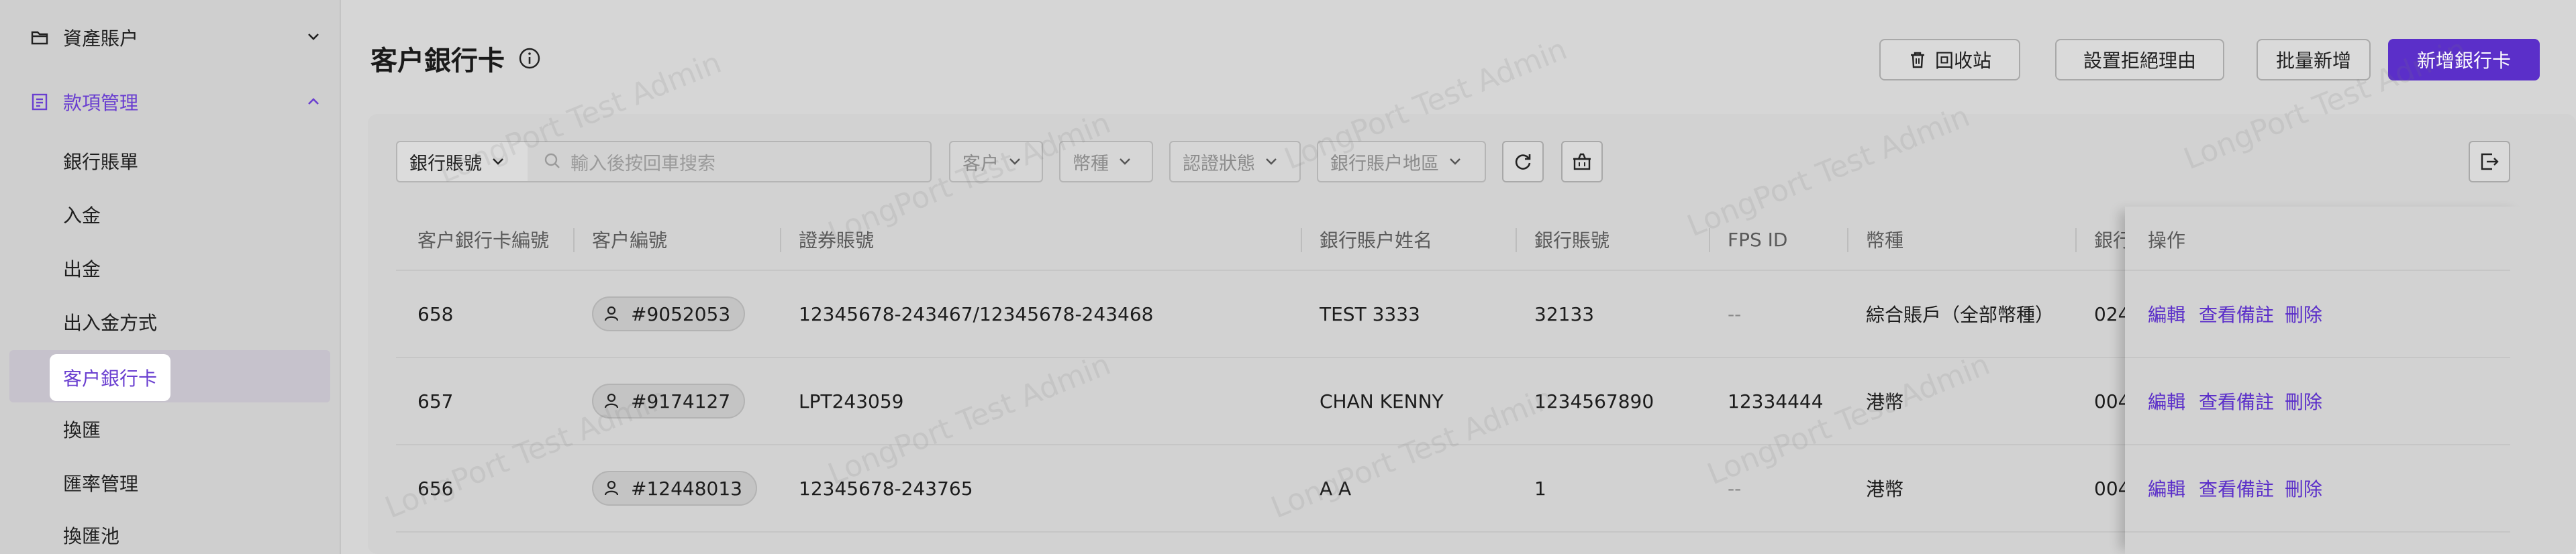 This screenshot has height=554, width=2576. What do you see at coordinates (1366, 240) in the screenshot?
I see `column-header: 銀行賬户姓名` at bounding box center [1366, 240].